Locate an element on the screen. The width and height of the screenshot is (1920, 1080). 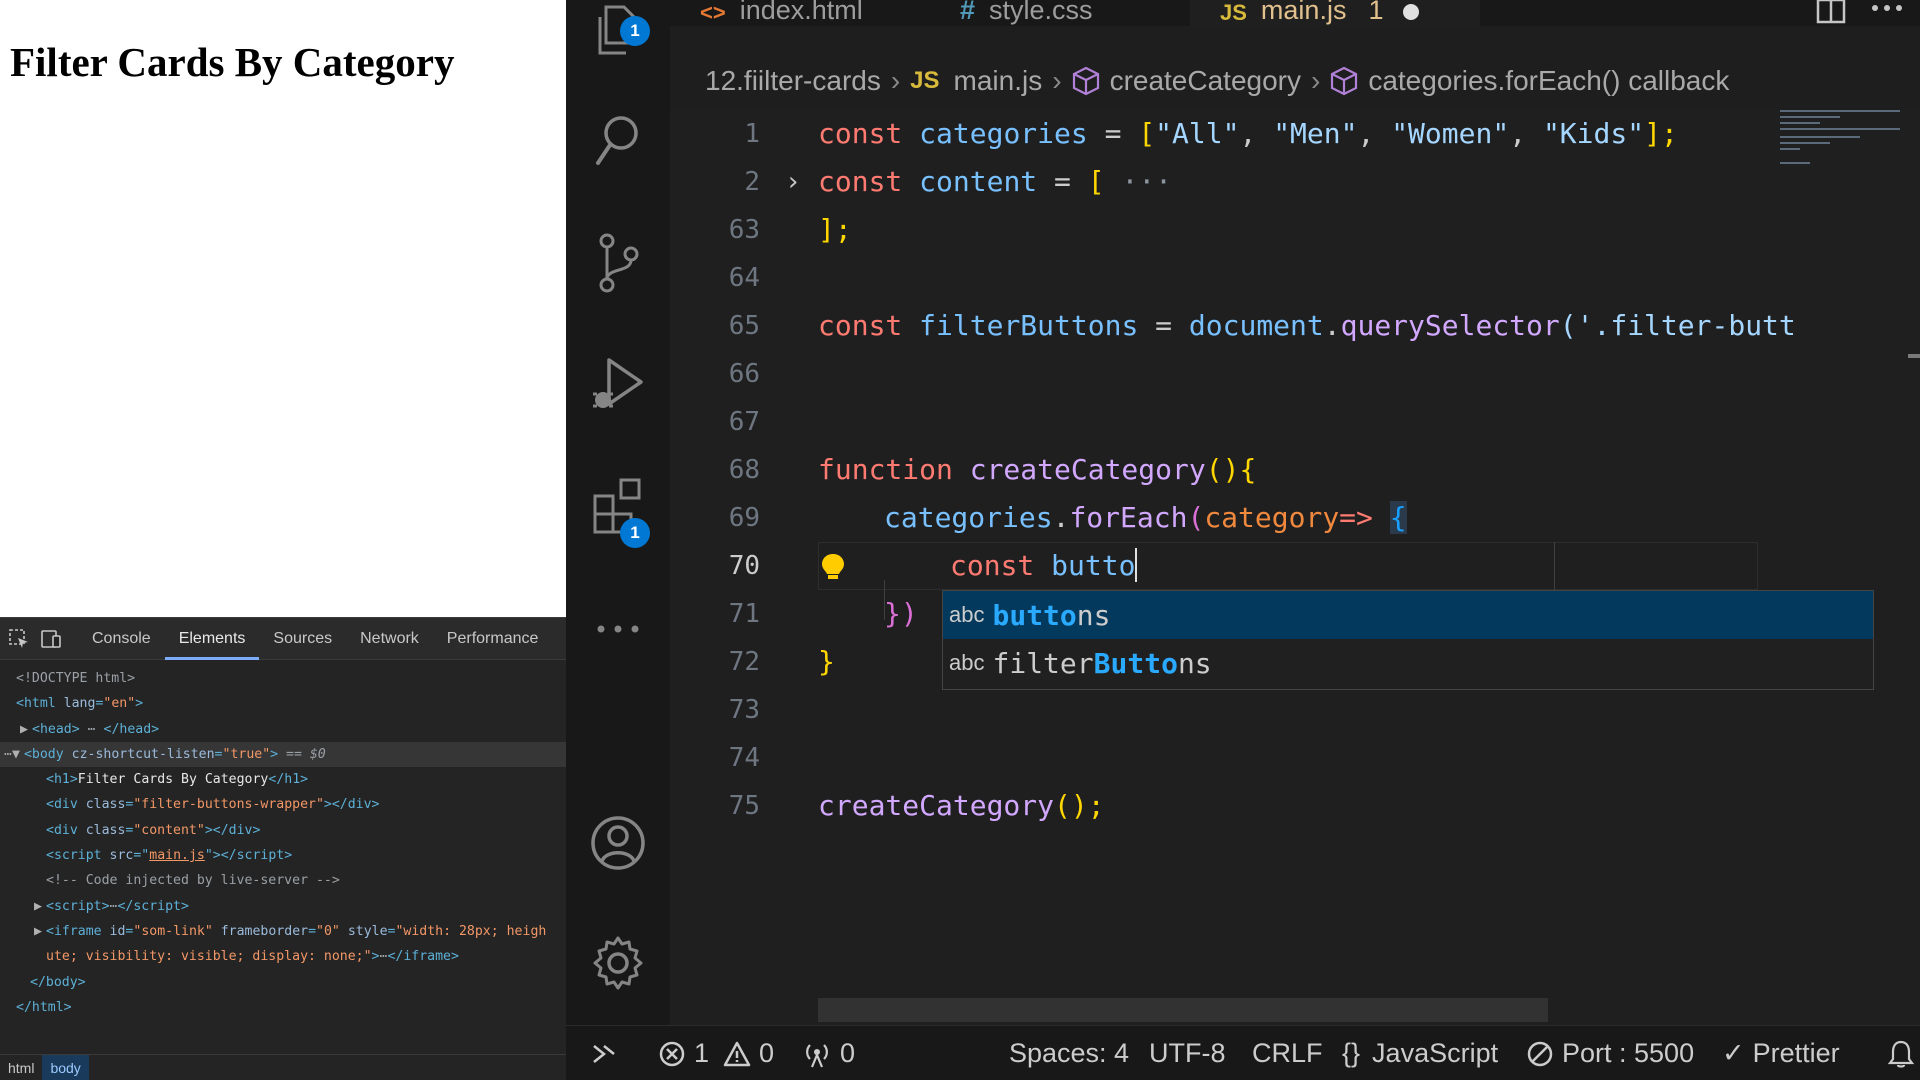
code-line: 67 is located at coordinates (1220, 422).